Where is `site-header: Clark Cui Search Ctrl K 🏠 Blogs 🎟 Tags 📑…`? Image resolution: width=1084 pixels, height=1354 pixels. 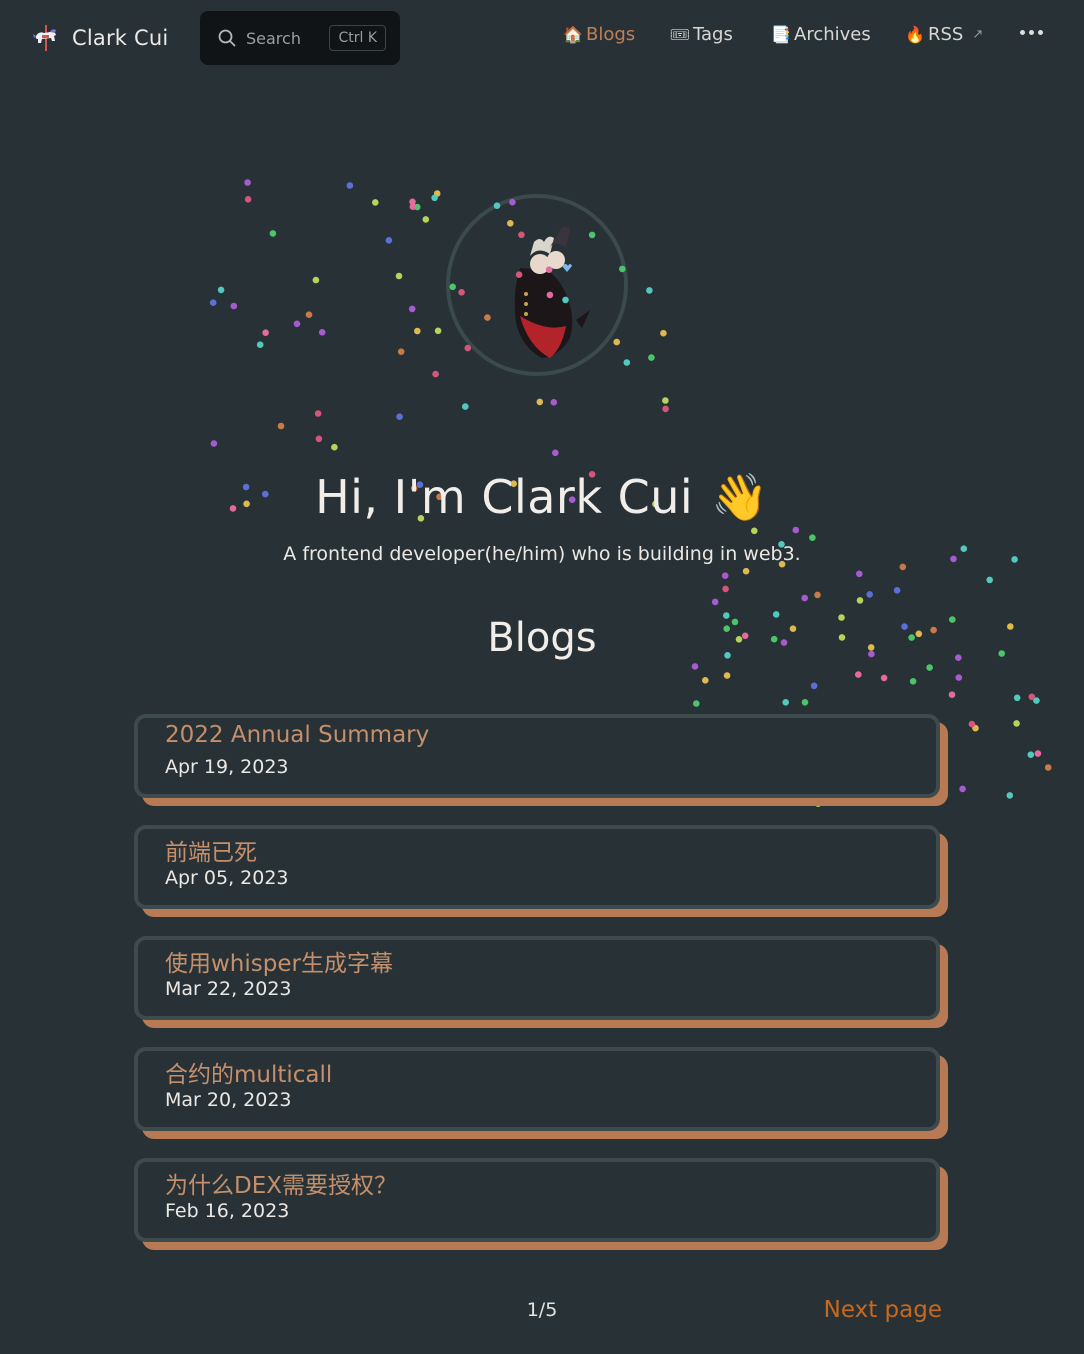 site-header: Clark Cui Search Ctrl K 🏠 Blogs 🎟 Tags 📑… is located at coordinates (542, 38).